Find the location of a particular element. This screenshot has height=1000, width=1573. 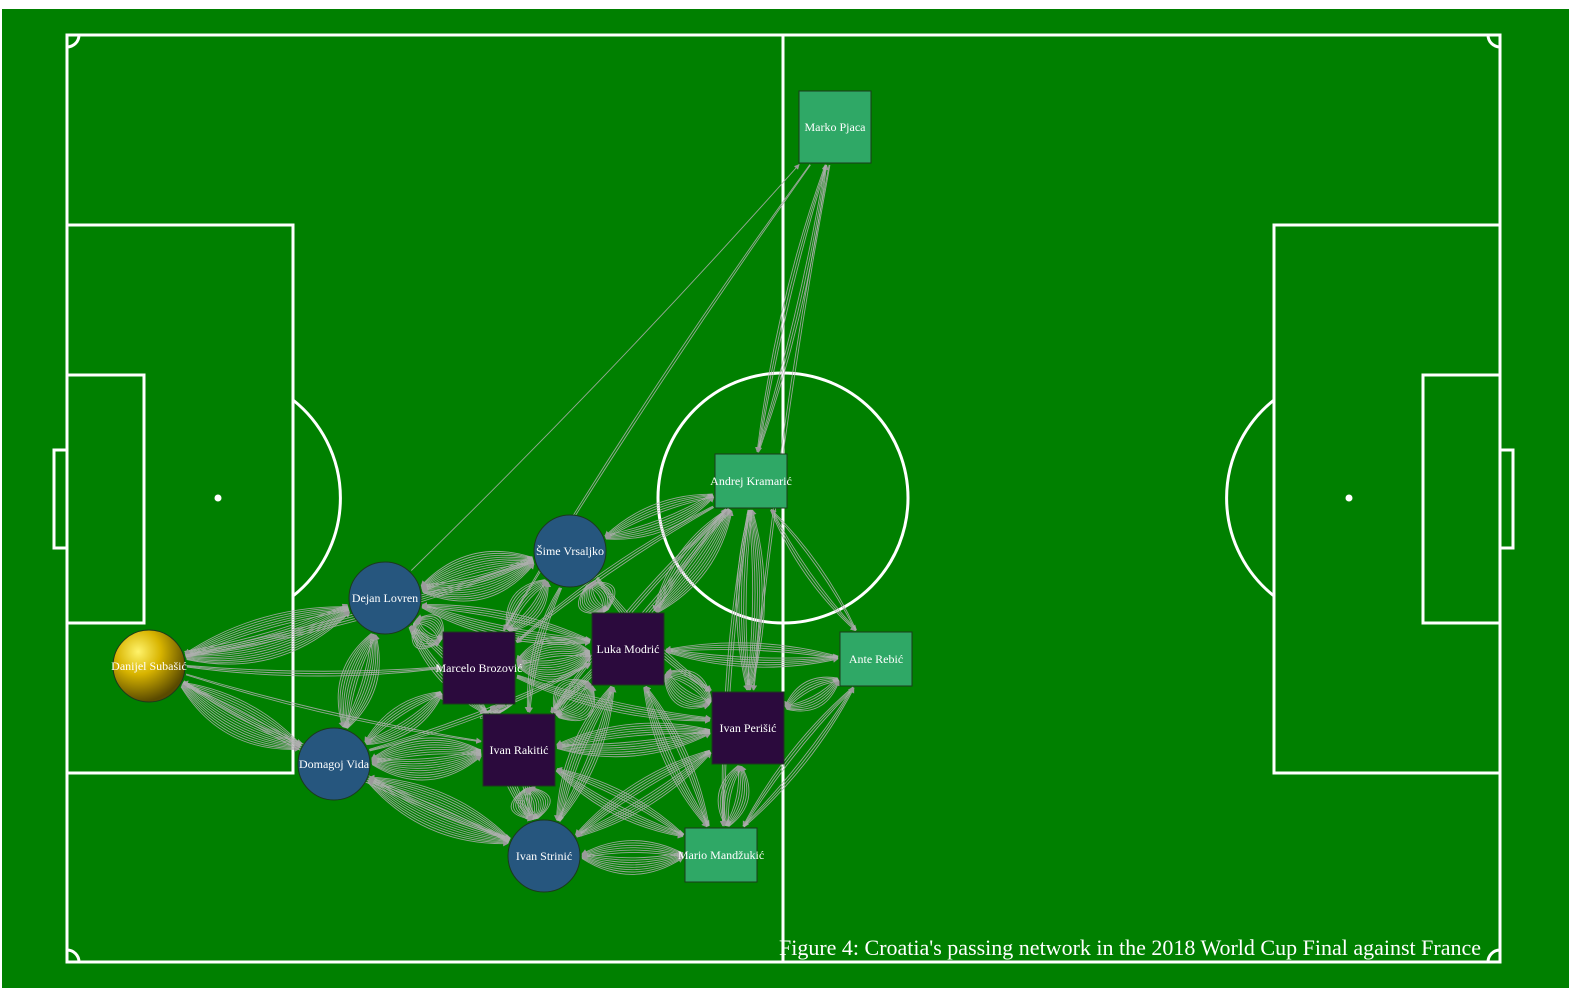

player-node-lovren: Dejan Lovren is located at coordinates (385, 598).